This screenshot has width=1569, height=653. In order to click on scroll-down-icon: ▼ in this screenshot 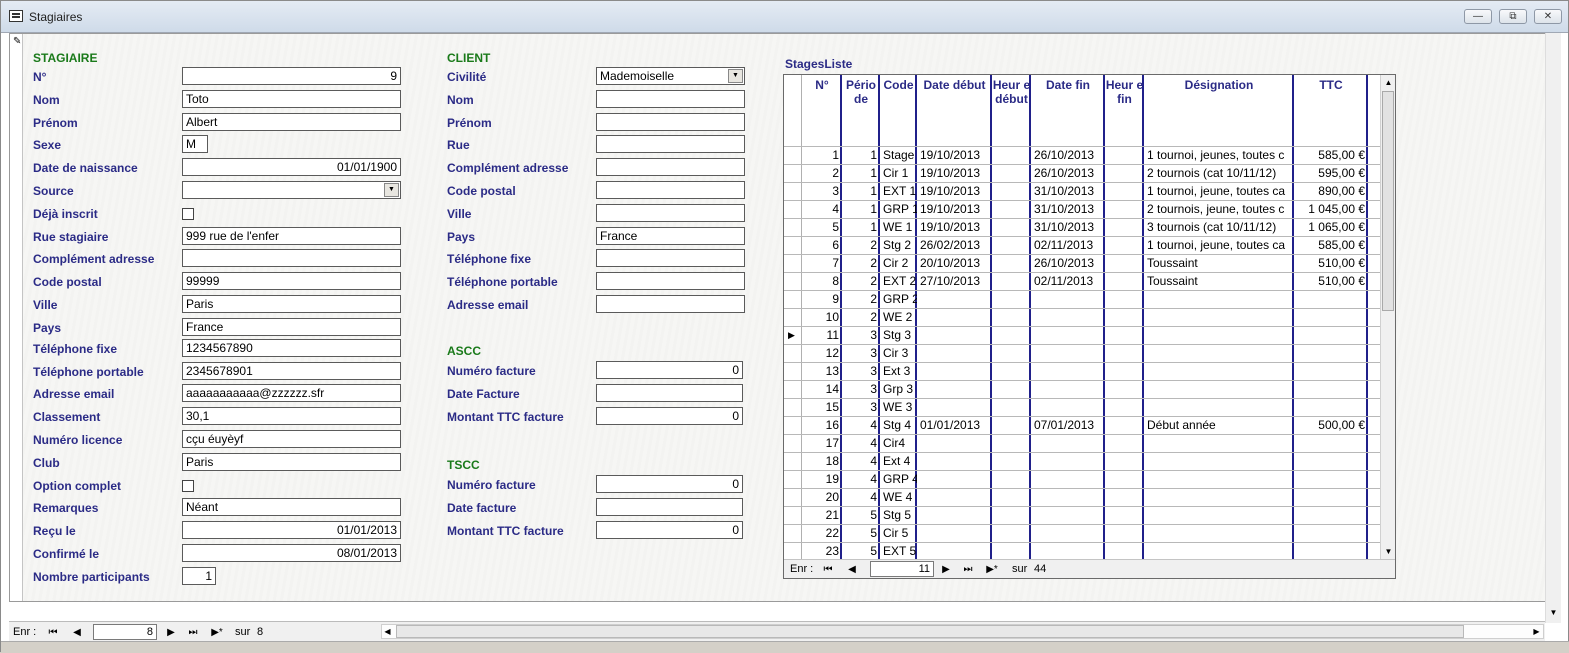, I will do `click(1388, 551)`.